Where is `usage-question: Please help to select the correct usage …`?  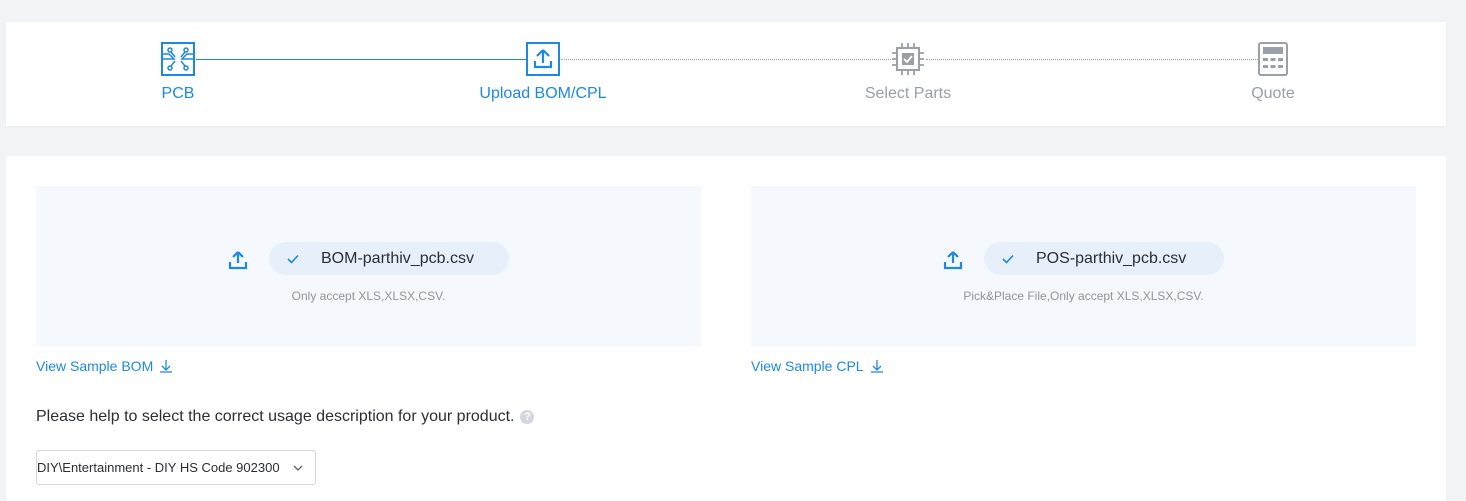 usage-question: Please help to select the correct usage … is located at coordinates (285, 417).